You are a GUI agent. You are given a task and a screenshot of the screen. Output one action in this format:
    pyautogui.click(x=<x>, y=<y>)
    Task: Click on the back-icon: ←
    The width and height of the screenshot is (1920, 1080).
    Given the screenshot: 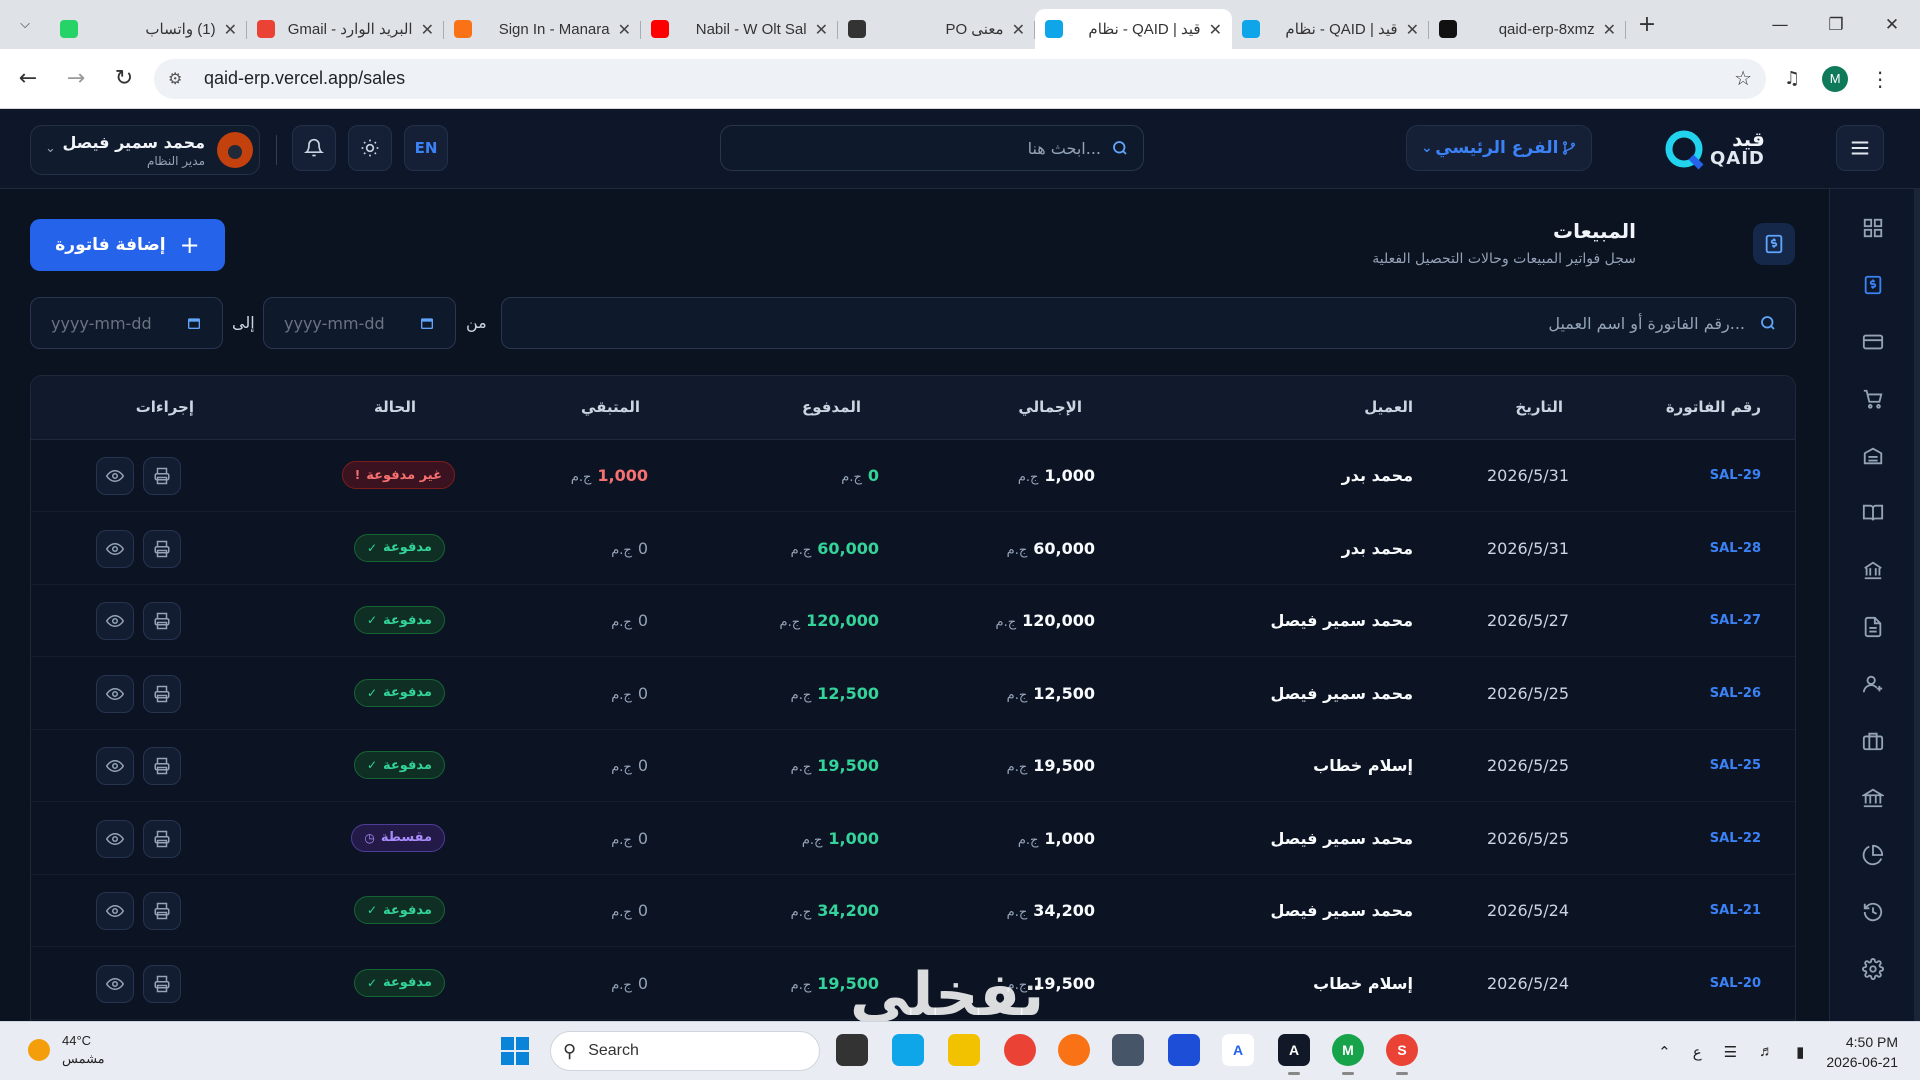 What is the action you would take?
    pyautogui.click(x=28, y=79)
    